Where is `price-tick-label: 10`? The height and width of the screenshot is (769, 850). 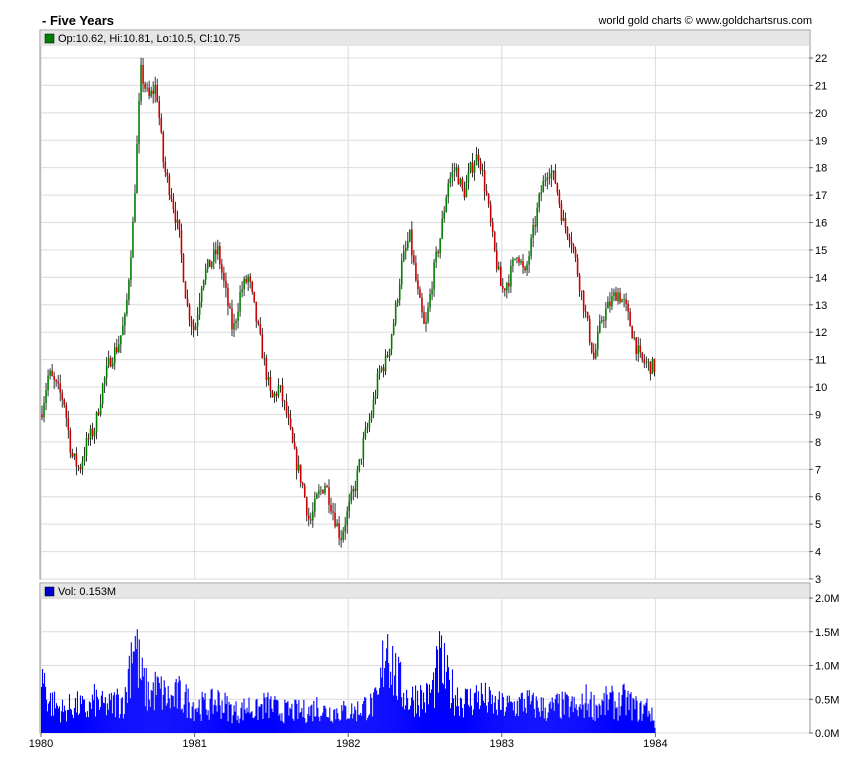
price-tick-label: 10 is located at coordinates (821, 388).